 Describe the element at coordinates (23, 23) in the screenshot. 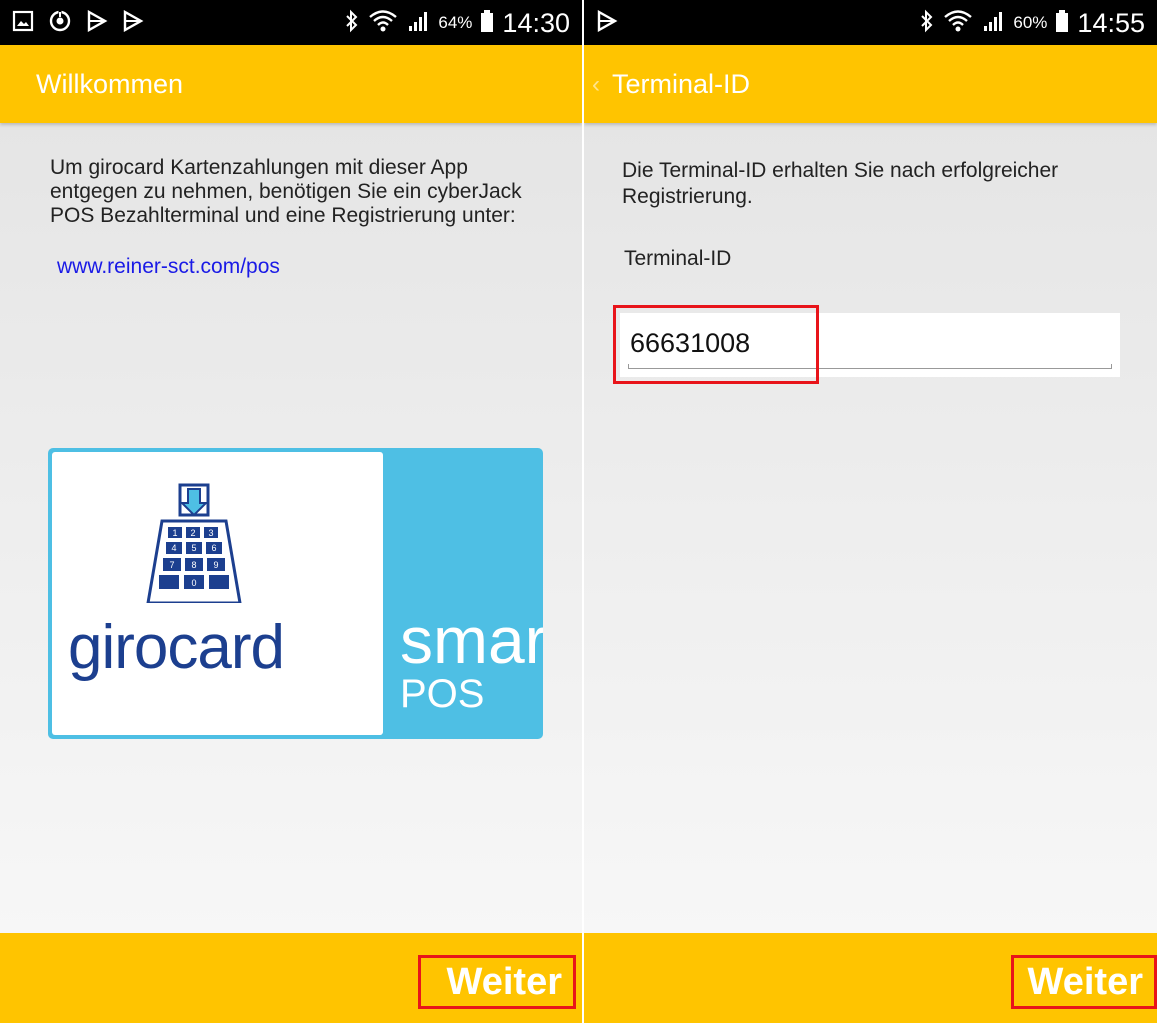

I see `image-icon` at that location.